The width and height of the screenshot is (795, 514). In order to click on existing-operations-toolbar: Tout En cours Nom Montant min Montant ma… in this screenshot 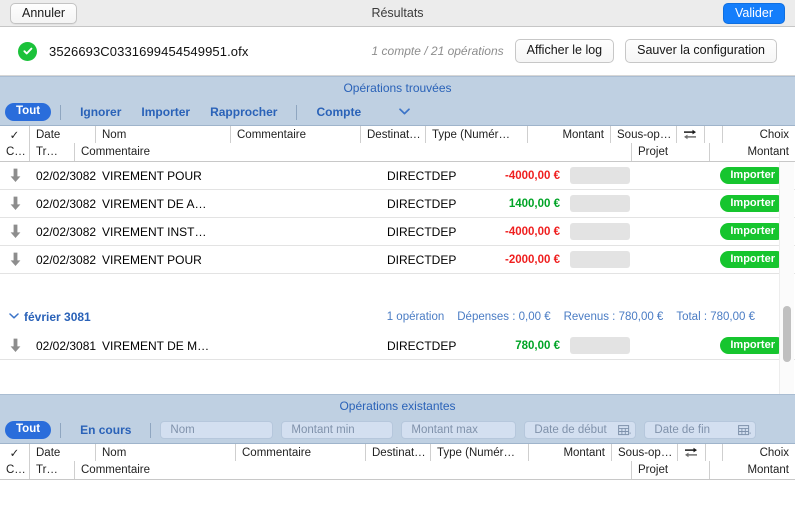, I will do `click(397, 430)`.